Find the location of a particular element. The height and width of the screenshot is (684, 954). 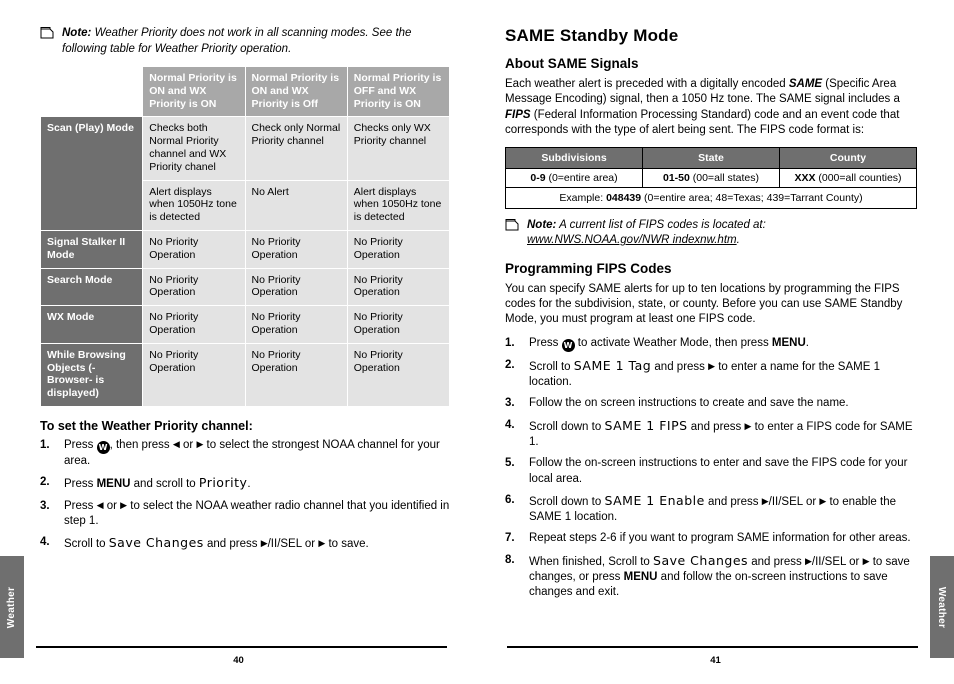

step-number: 5. is located at coordinates (510, 463).